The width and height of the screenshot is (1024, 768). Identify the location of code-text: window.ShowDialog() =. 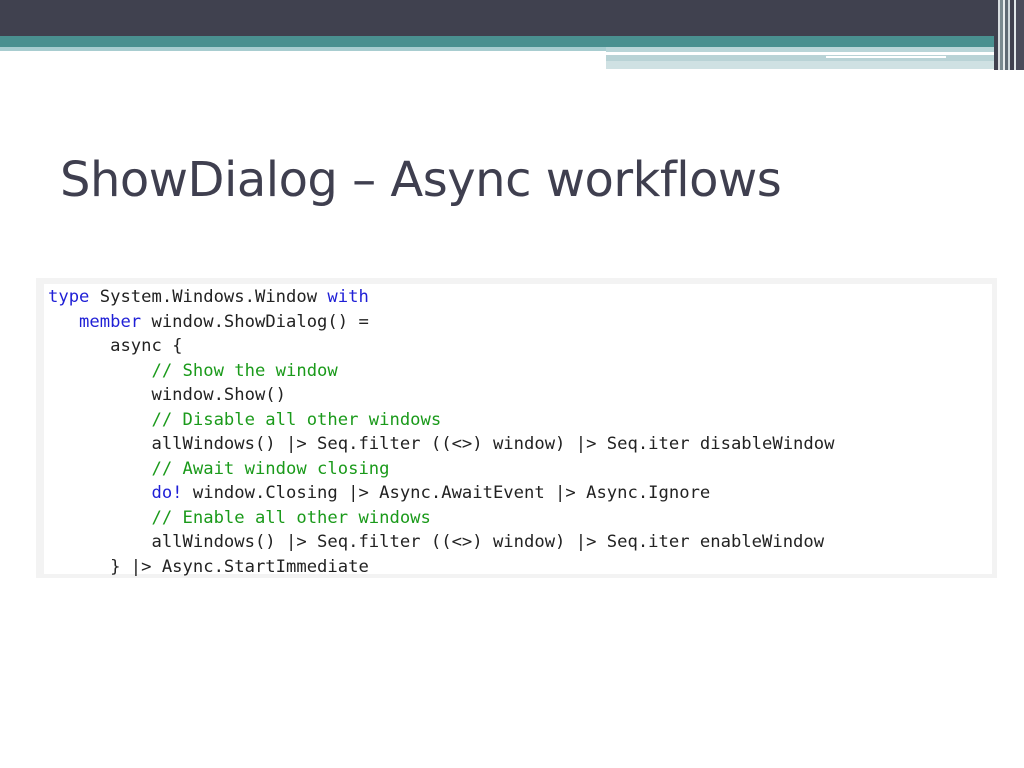
(255, 321).